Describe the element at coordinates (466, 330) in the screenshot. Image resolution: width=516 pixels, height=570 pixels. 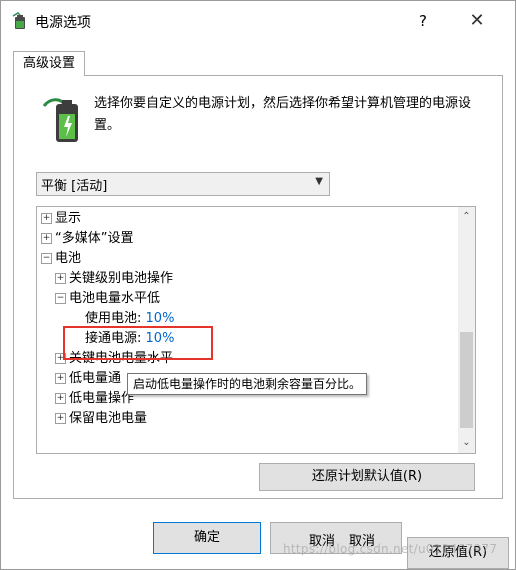
I see `vertical-scrollbar: ⌃ ⌄` at that location.